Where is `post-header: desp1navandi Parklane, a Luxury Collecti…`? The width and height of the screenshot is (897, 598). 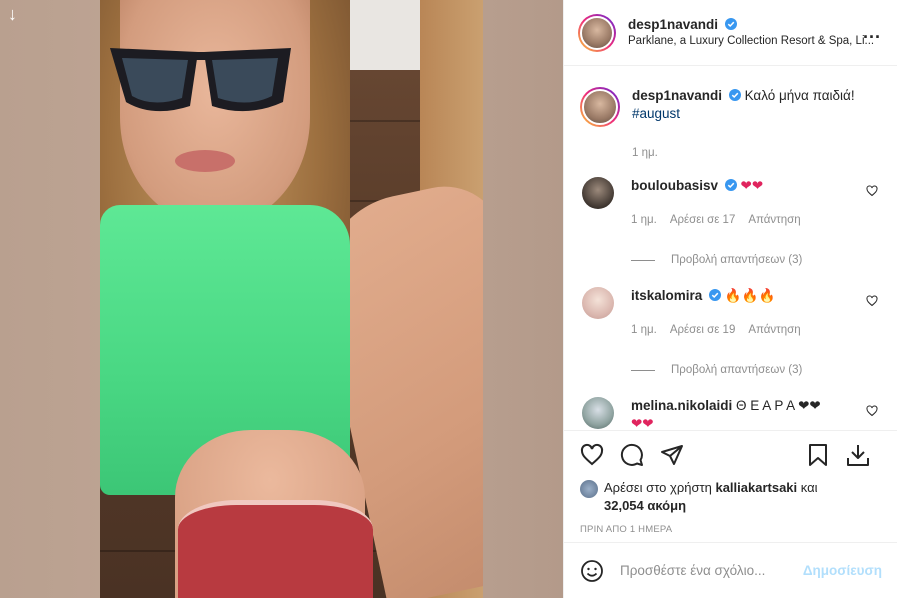
post-header: desp1navandi Parklane, a Luxury Collecti… is located at coordinates (730, 33).